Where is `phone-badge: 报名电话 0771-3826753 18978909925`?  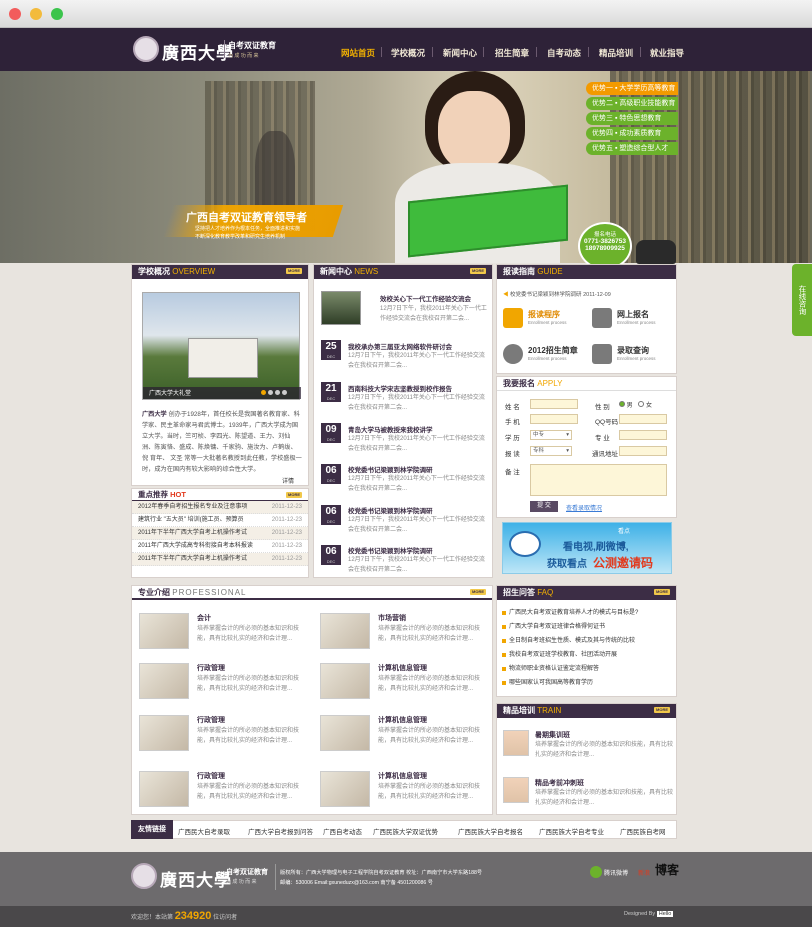
phone-badge: 报名电话 0771-3826753 18978909925 is located at coordinates (605, 246).